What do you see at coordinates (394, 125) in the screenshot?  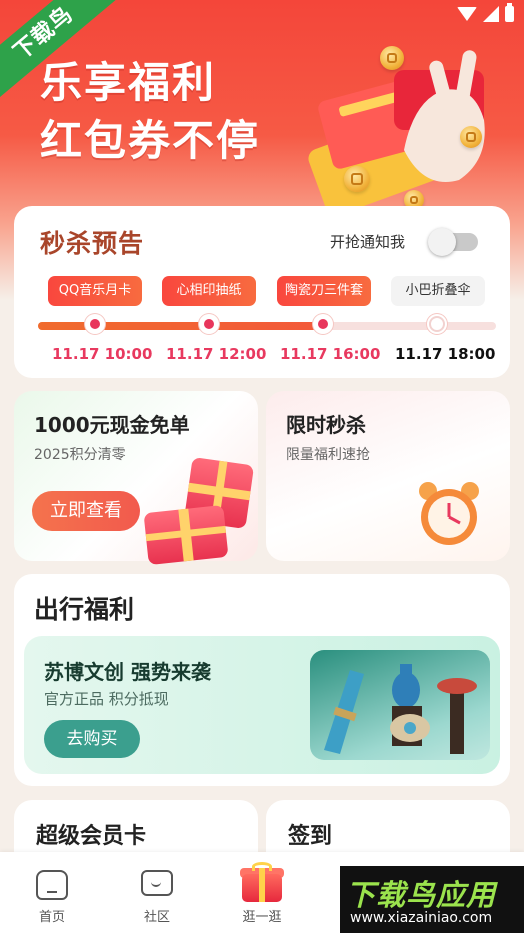 I see `hero-illustration` at bounding box center [394, 125].